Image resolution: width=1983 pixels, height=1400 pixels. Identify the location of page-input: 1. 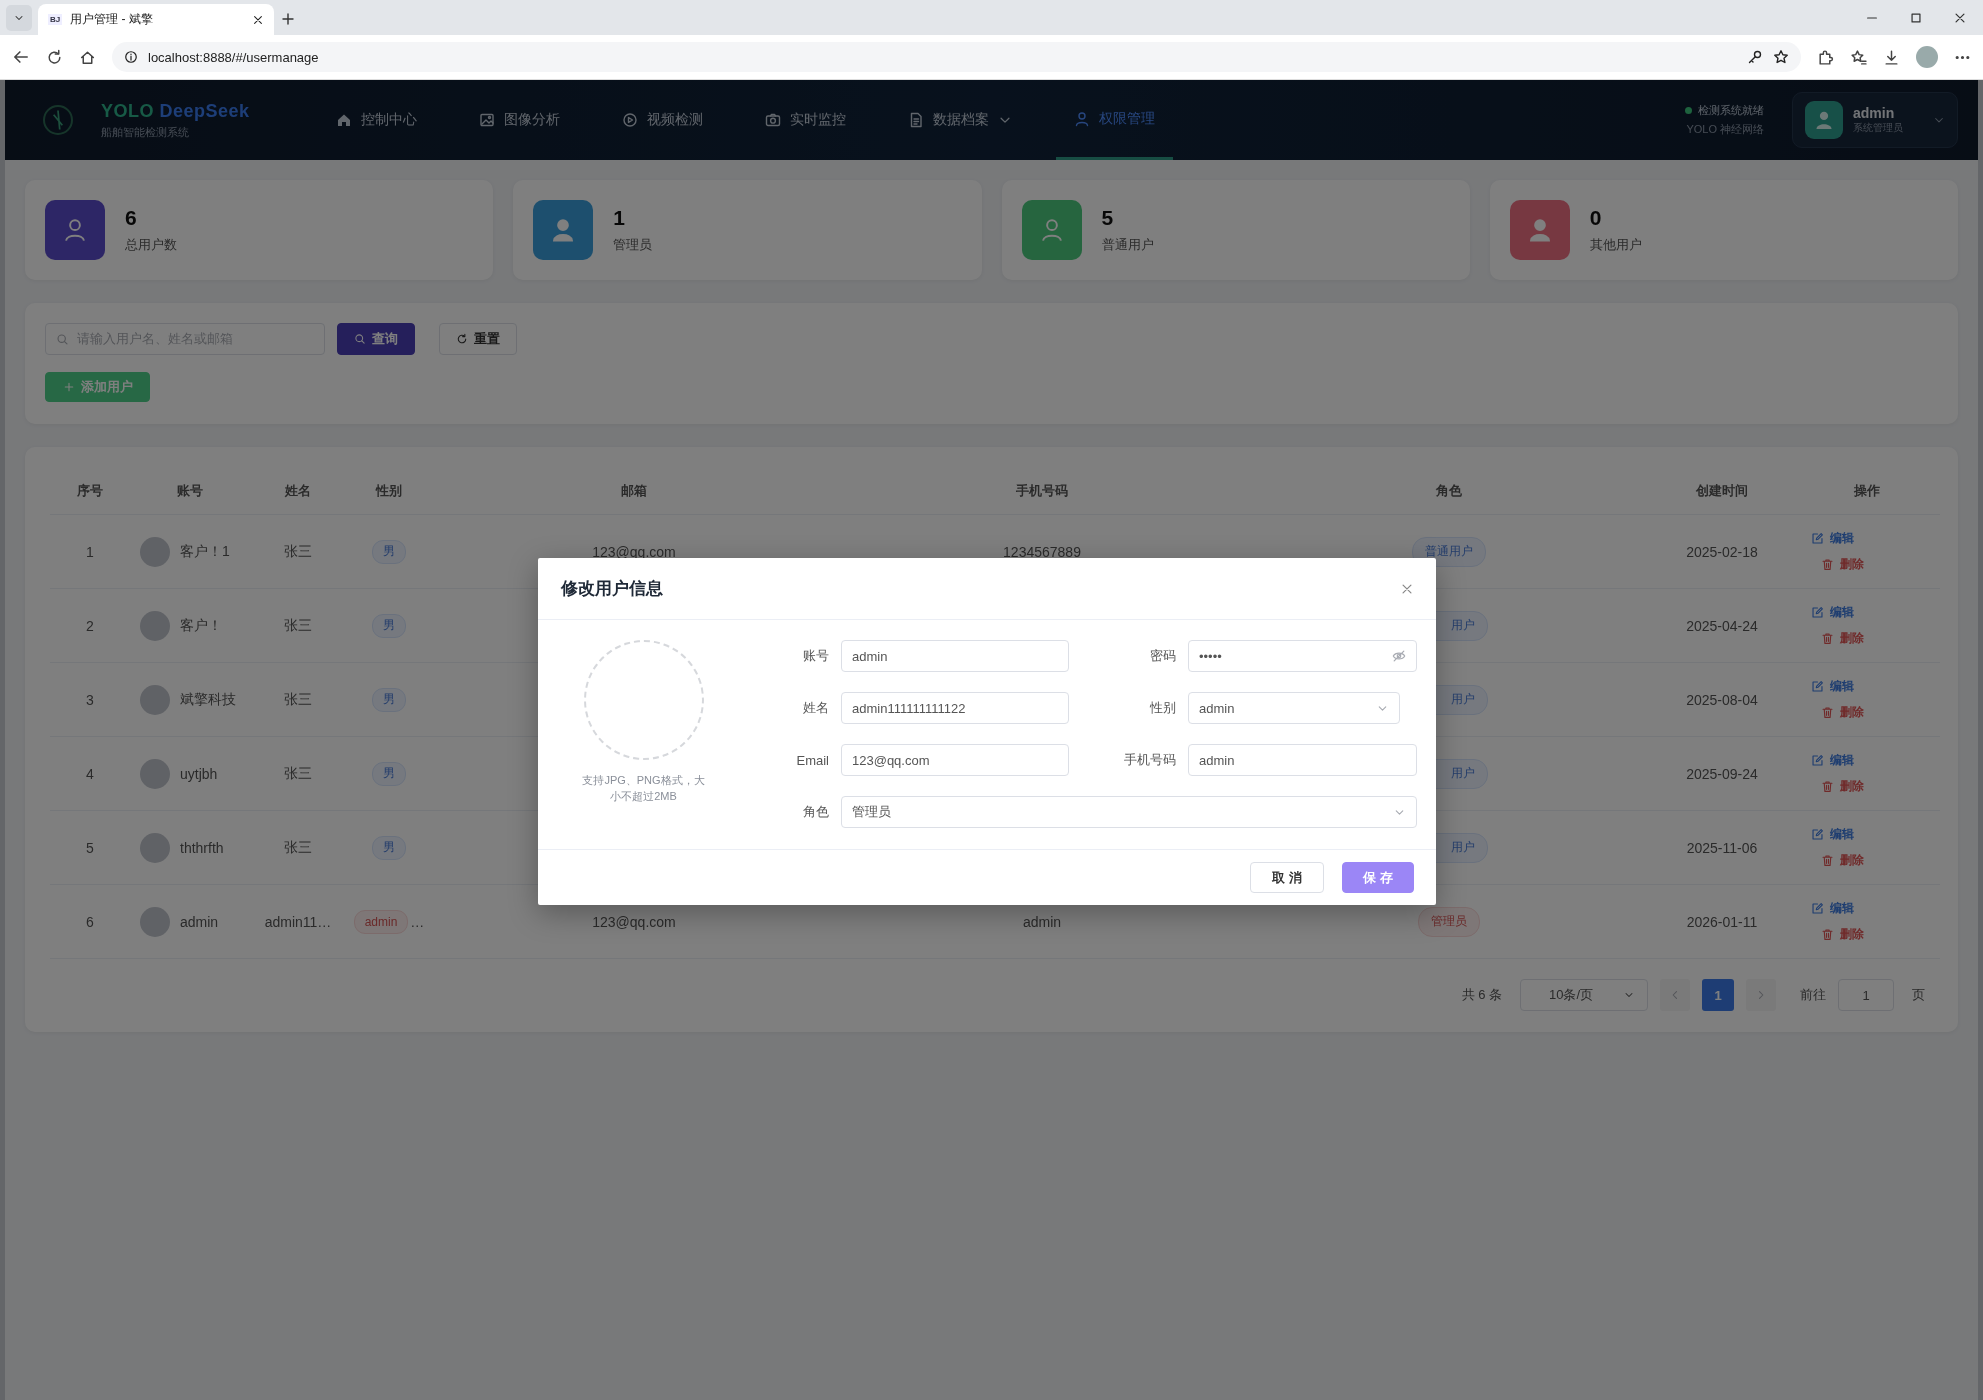
(1866, 995).